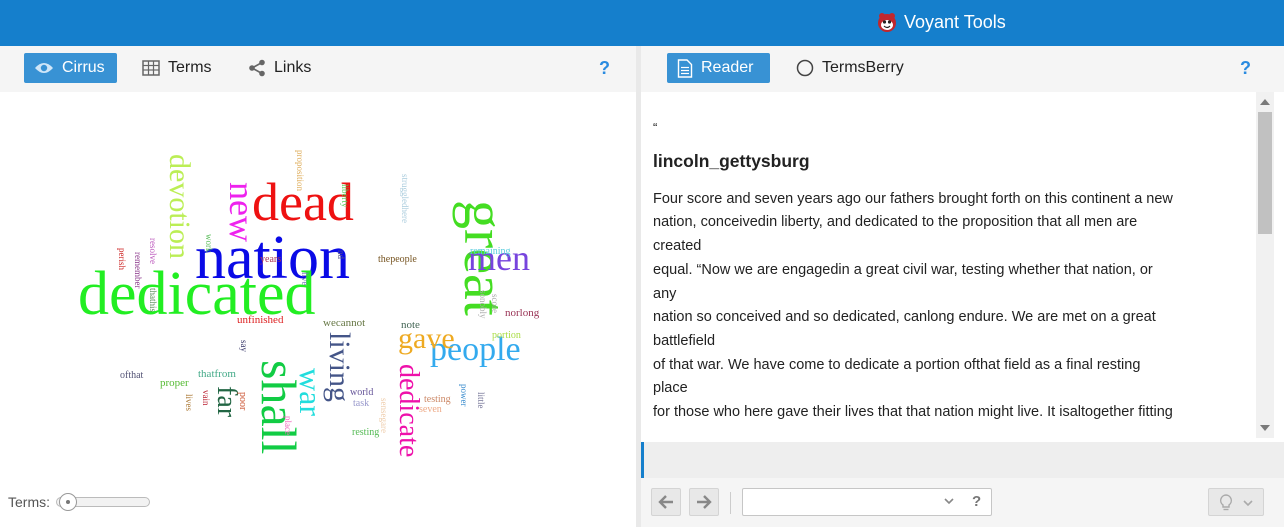 The height and width of the screenshot is (527, 1284). What do you see at coordinates (68, 502) in the screenshot?
I see `terms-slider-thumb` at bounding box center [68, 502].